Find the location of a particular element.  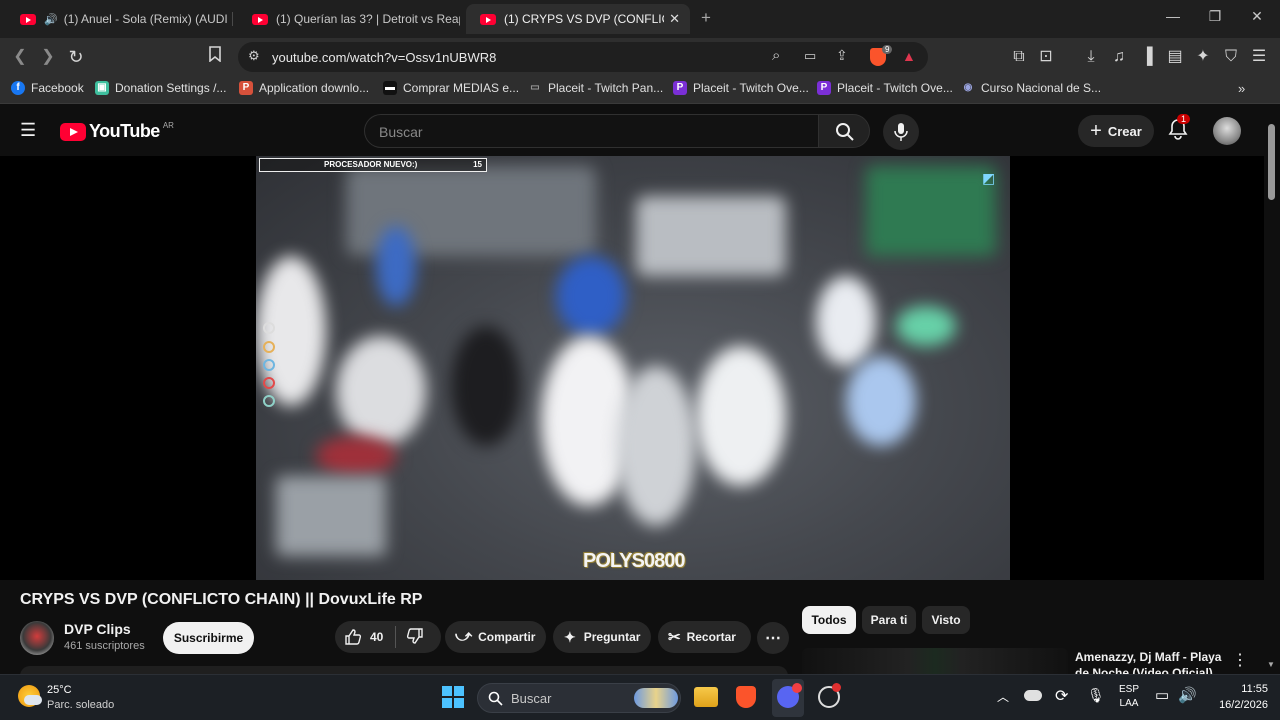

recommended-more-icon: ⋮ is located at coordinates (1240, 660).